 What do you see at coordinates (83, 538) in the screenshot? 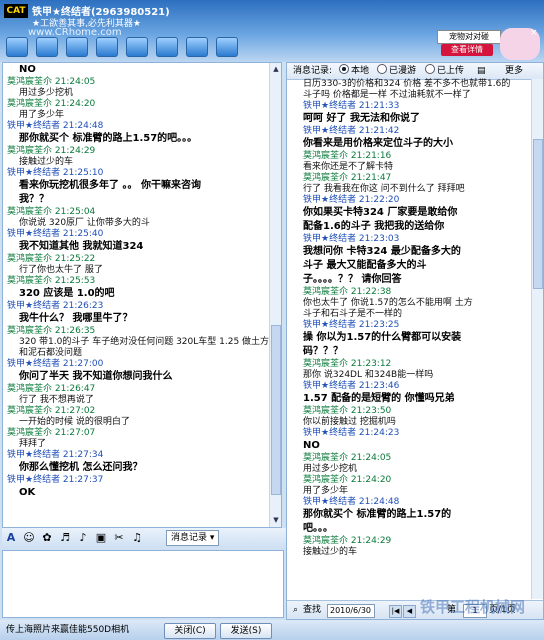
I see `voice-message-icon: ♪` at bounding box center [83, 538].